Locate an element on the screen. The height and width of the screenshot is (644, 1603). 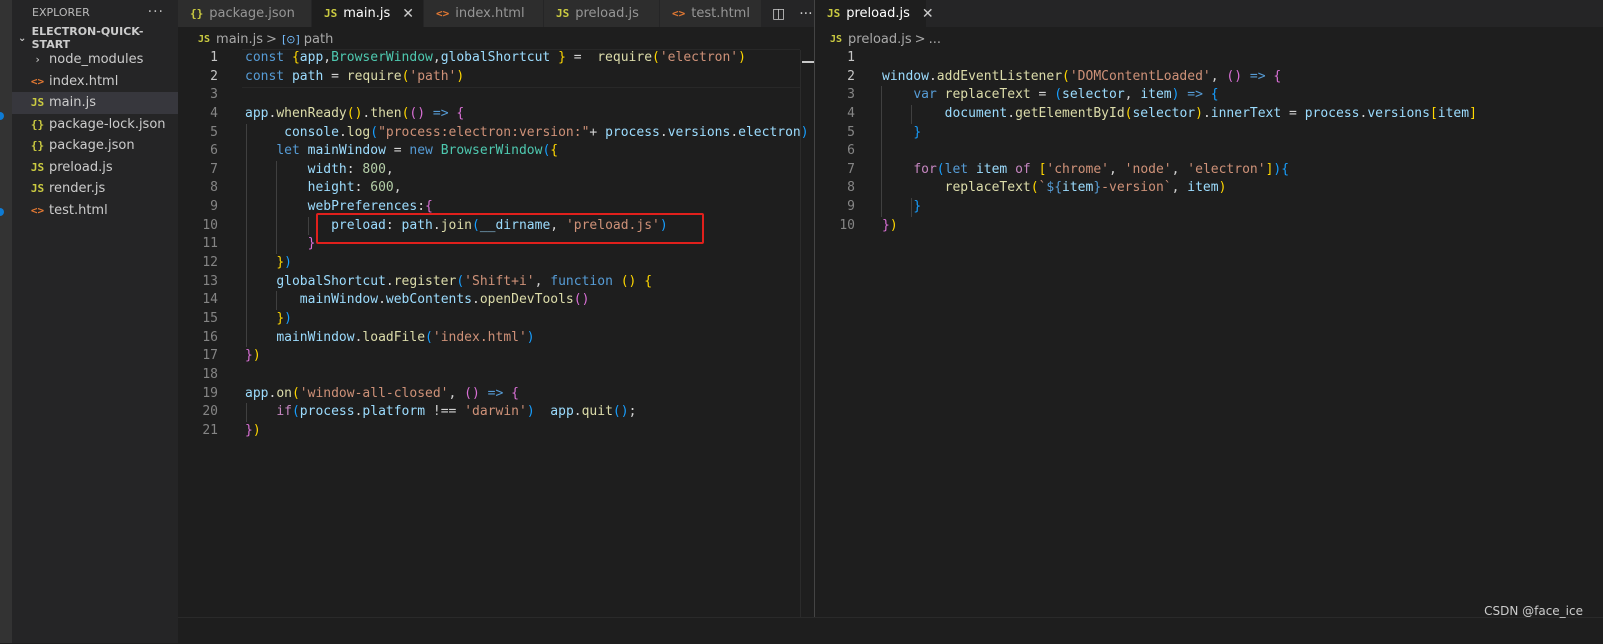
line-number: 4 is located at coordinates (214, 113).